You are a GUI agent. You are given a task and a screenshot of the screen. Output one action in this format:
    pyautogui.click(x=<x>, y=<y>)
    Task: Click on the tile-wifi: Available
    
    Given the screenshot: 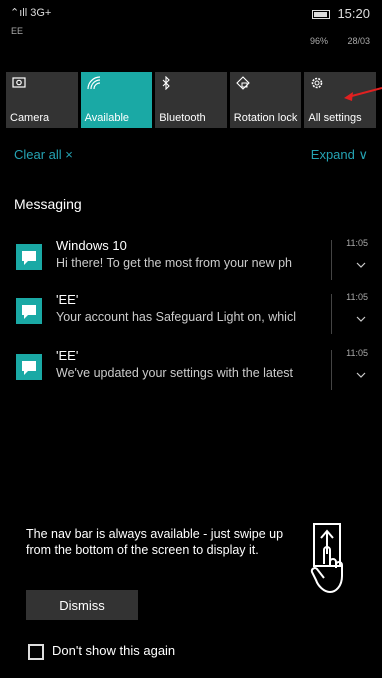 What is the action you would take?
    pyautogui.click(x=116, y=100)
    